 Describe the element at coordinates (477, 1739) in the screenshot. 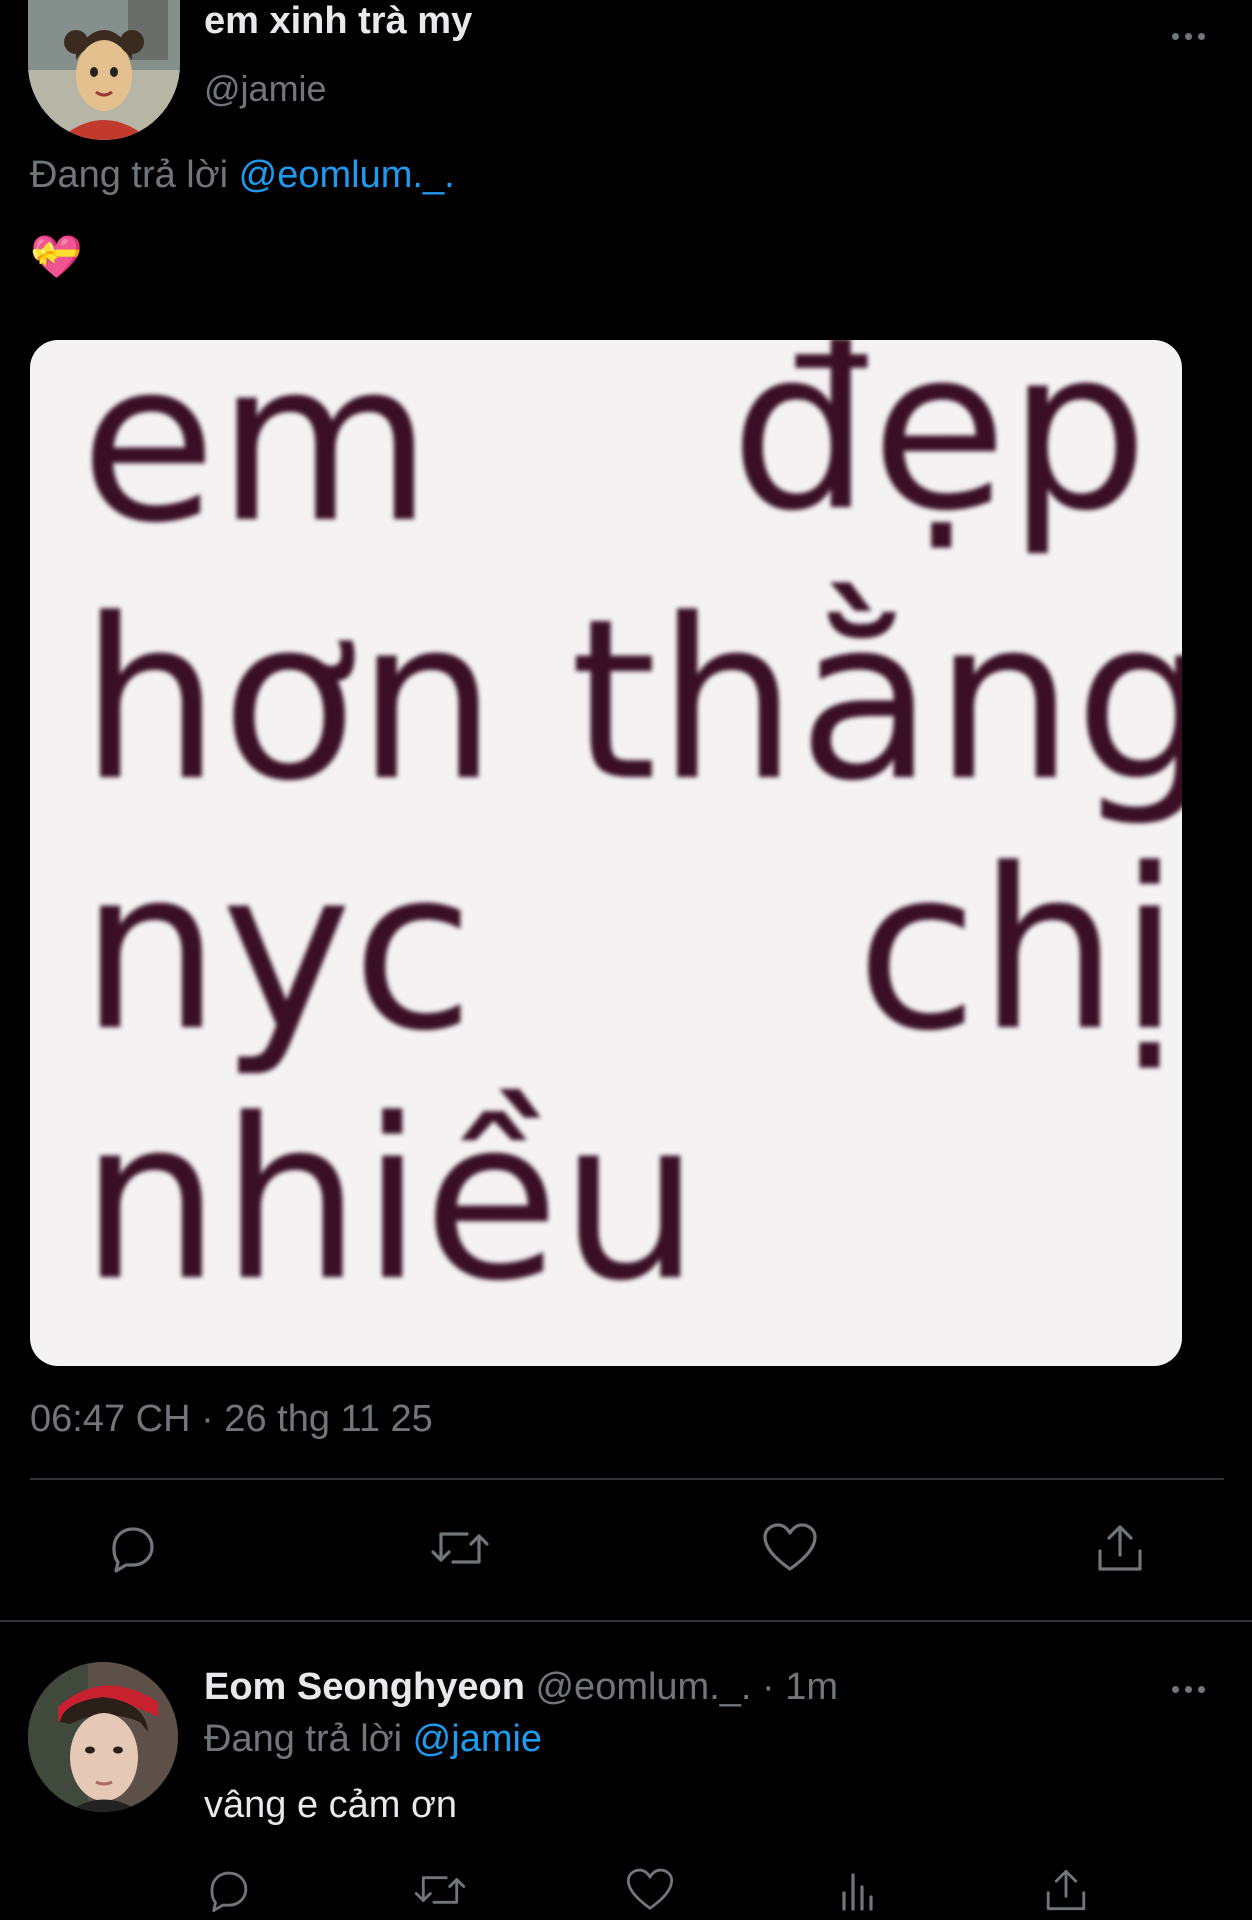

I see `reply-to-link: @jamie` at that location.